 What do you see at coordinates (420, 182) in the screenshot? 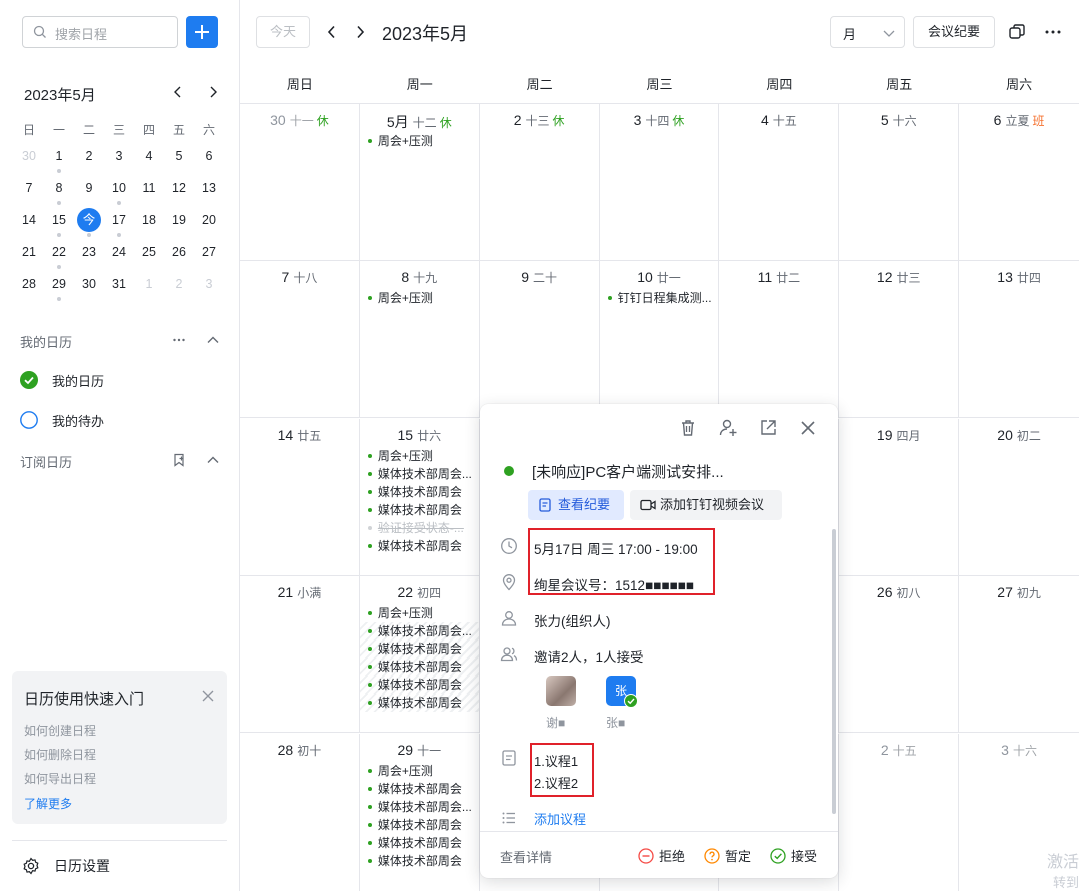
I see `day-cell: 5月 十二休周会+压测` at bounding box center [420, 182].